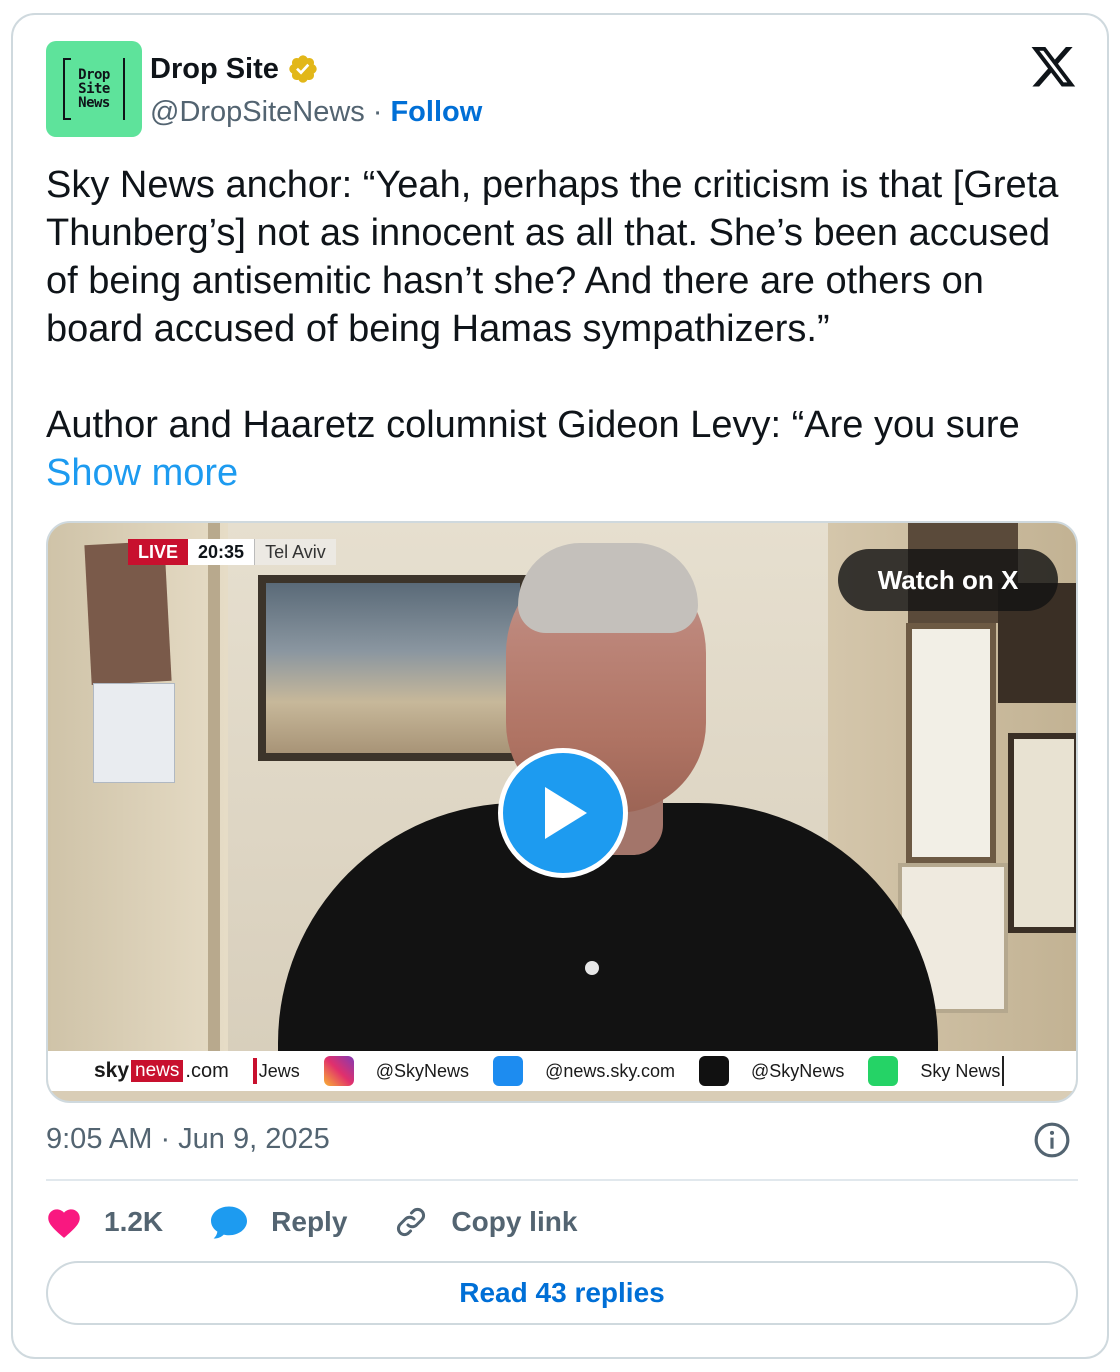 This screenshot has width=1120, height=1372. Describe the element at coordinates (714, 1071) in the screenshot. I see `tiktok-icon` at that location.